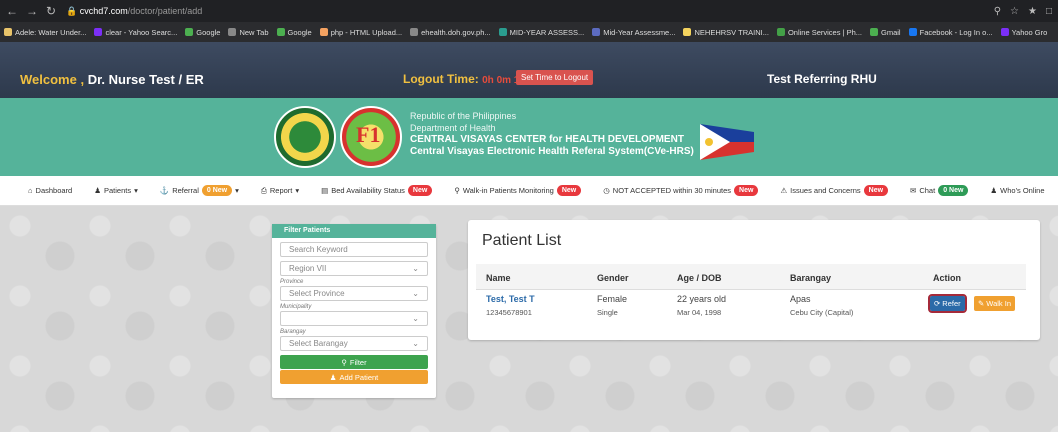 The image size is (1058, 432). Describe the element at coordinates (248, 32) in the screenshot. I see `bookmark-item: New Tab` at that location.